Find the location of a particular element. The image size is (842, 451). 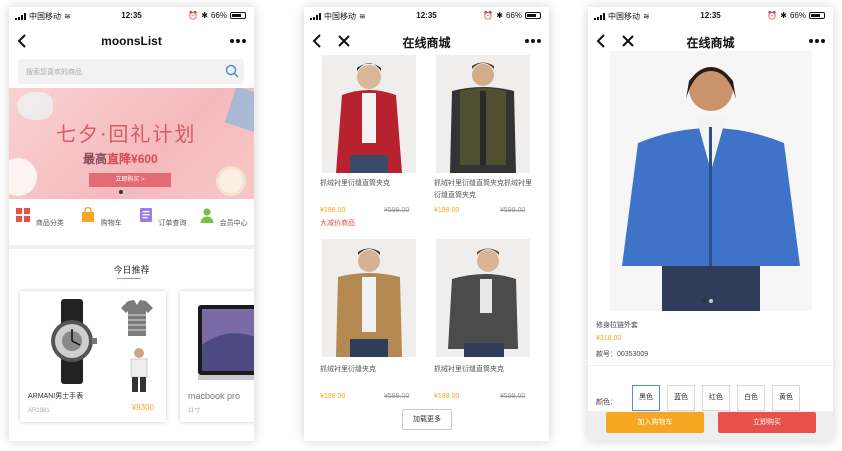

color-option-black: 黑色 is located at coordinates (646, 398).